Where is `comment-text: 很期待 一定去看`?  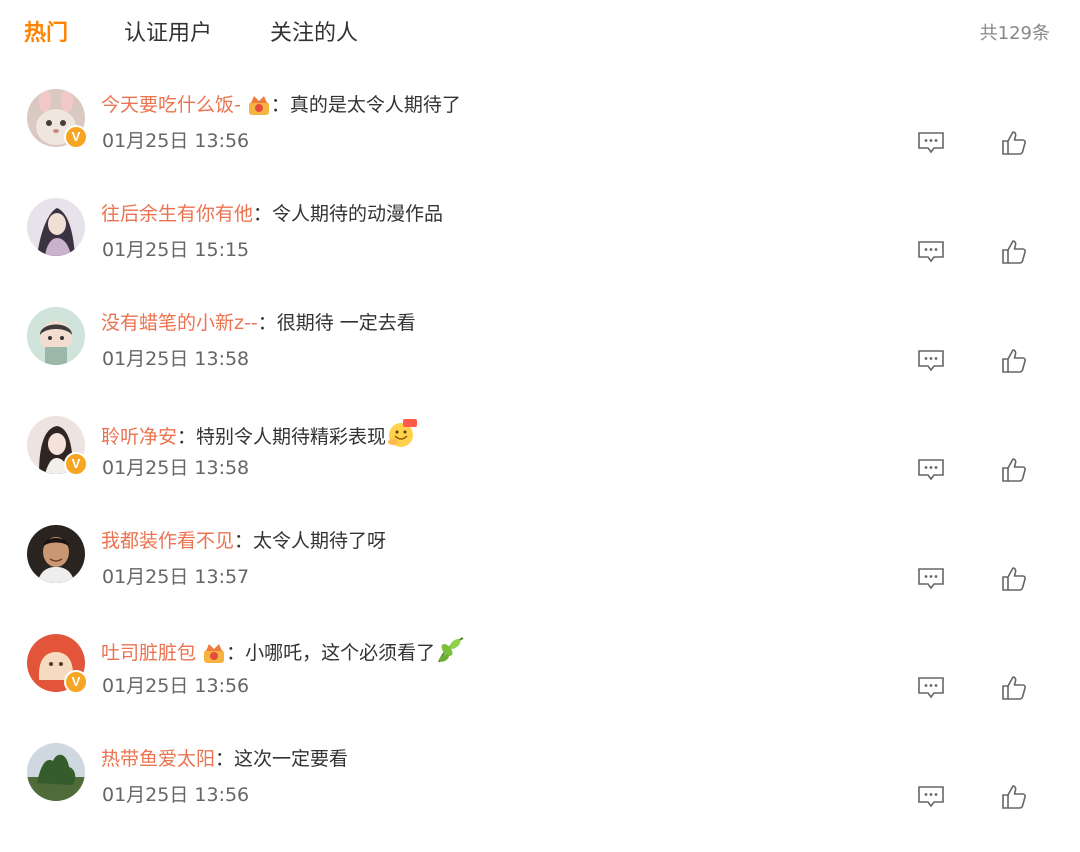
comment-text: 很期待 一定去看 is located at coordinates (346, 323).